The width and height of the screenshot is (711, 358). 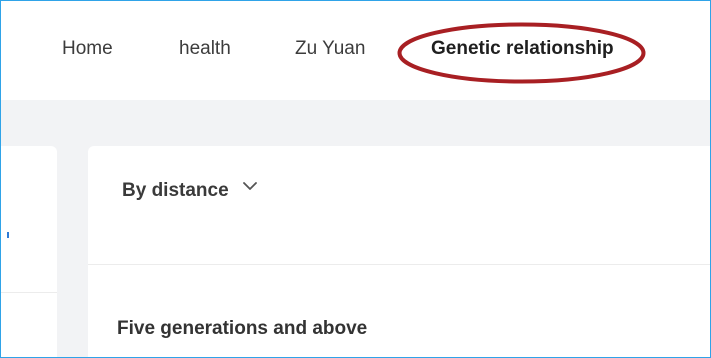 What do you see at coordinates (202, 206) in the screenshot?
I see `sort-dropdown: By distance` at bounding box center [202, 206].